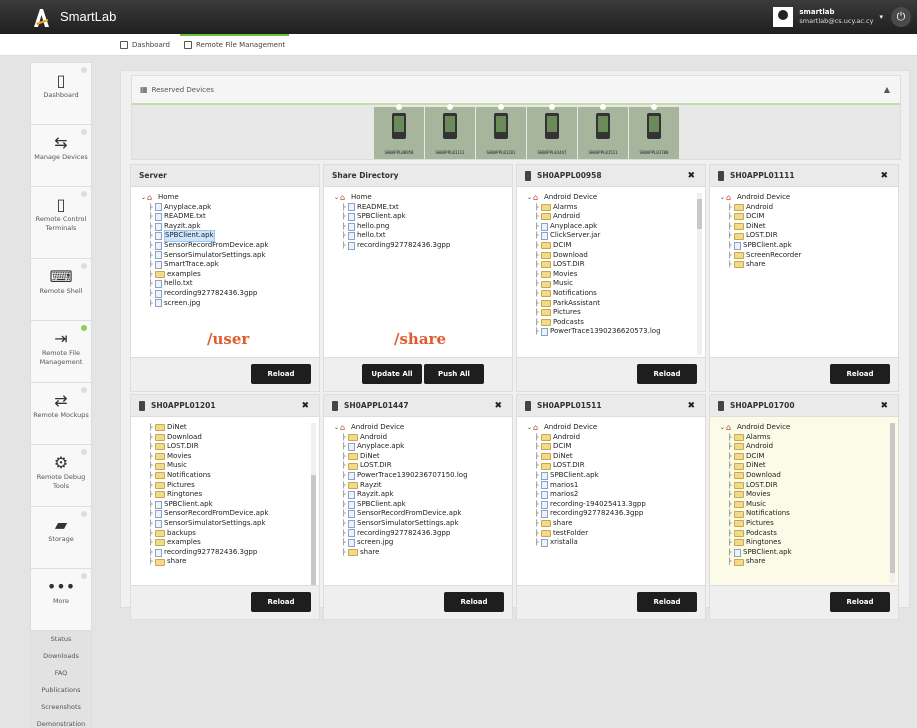 The image size is (917, 728). What do you see at coordinates (881, 17) in the screenshot?
I see `chevron-down-icon: ▾` at bounding box center [881, 17].